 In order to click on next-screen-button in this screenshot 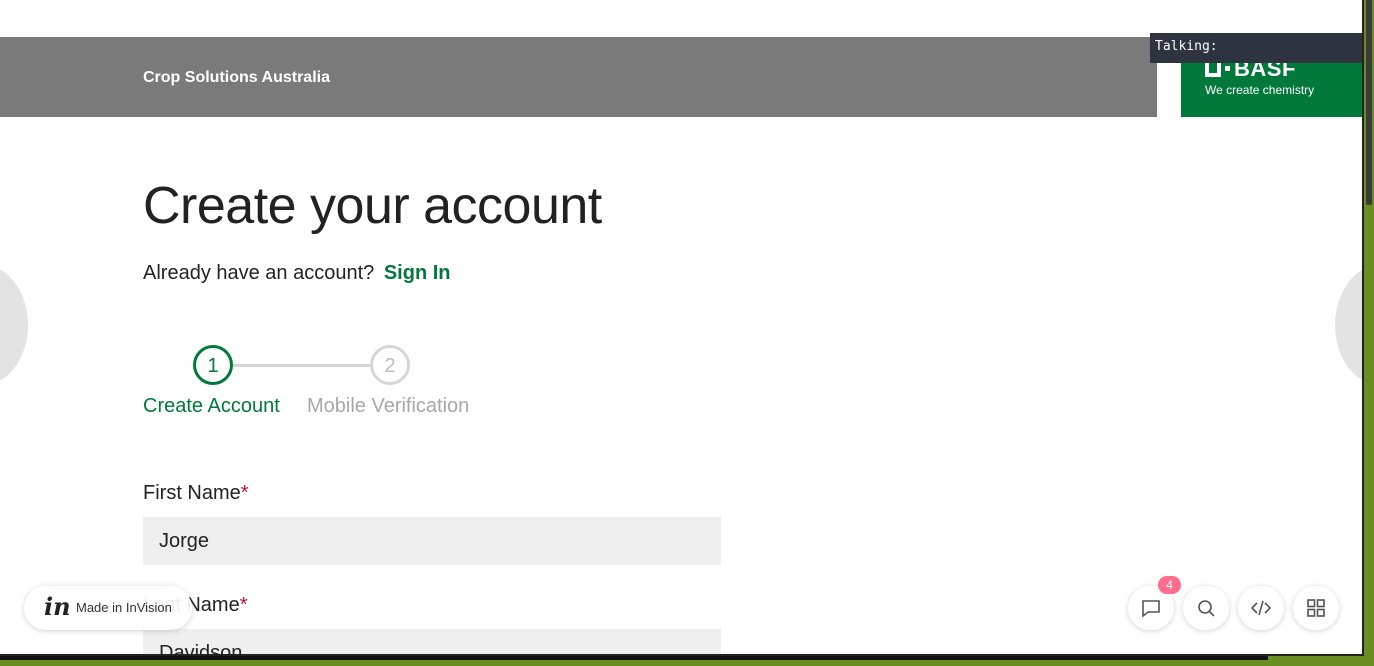, I will do `click(1348, 325)`.